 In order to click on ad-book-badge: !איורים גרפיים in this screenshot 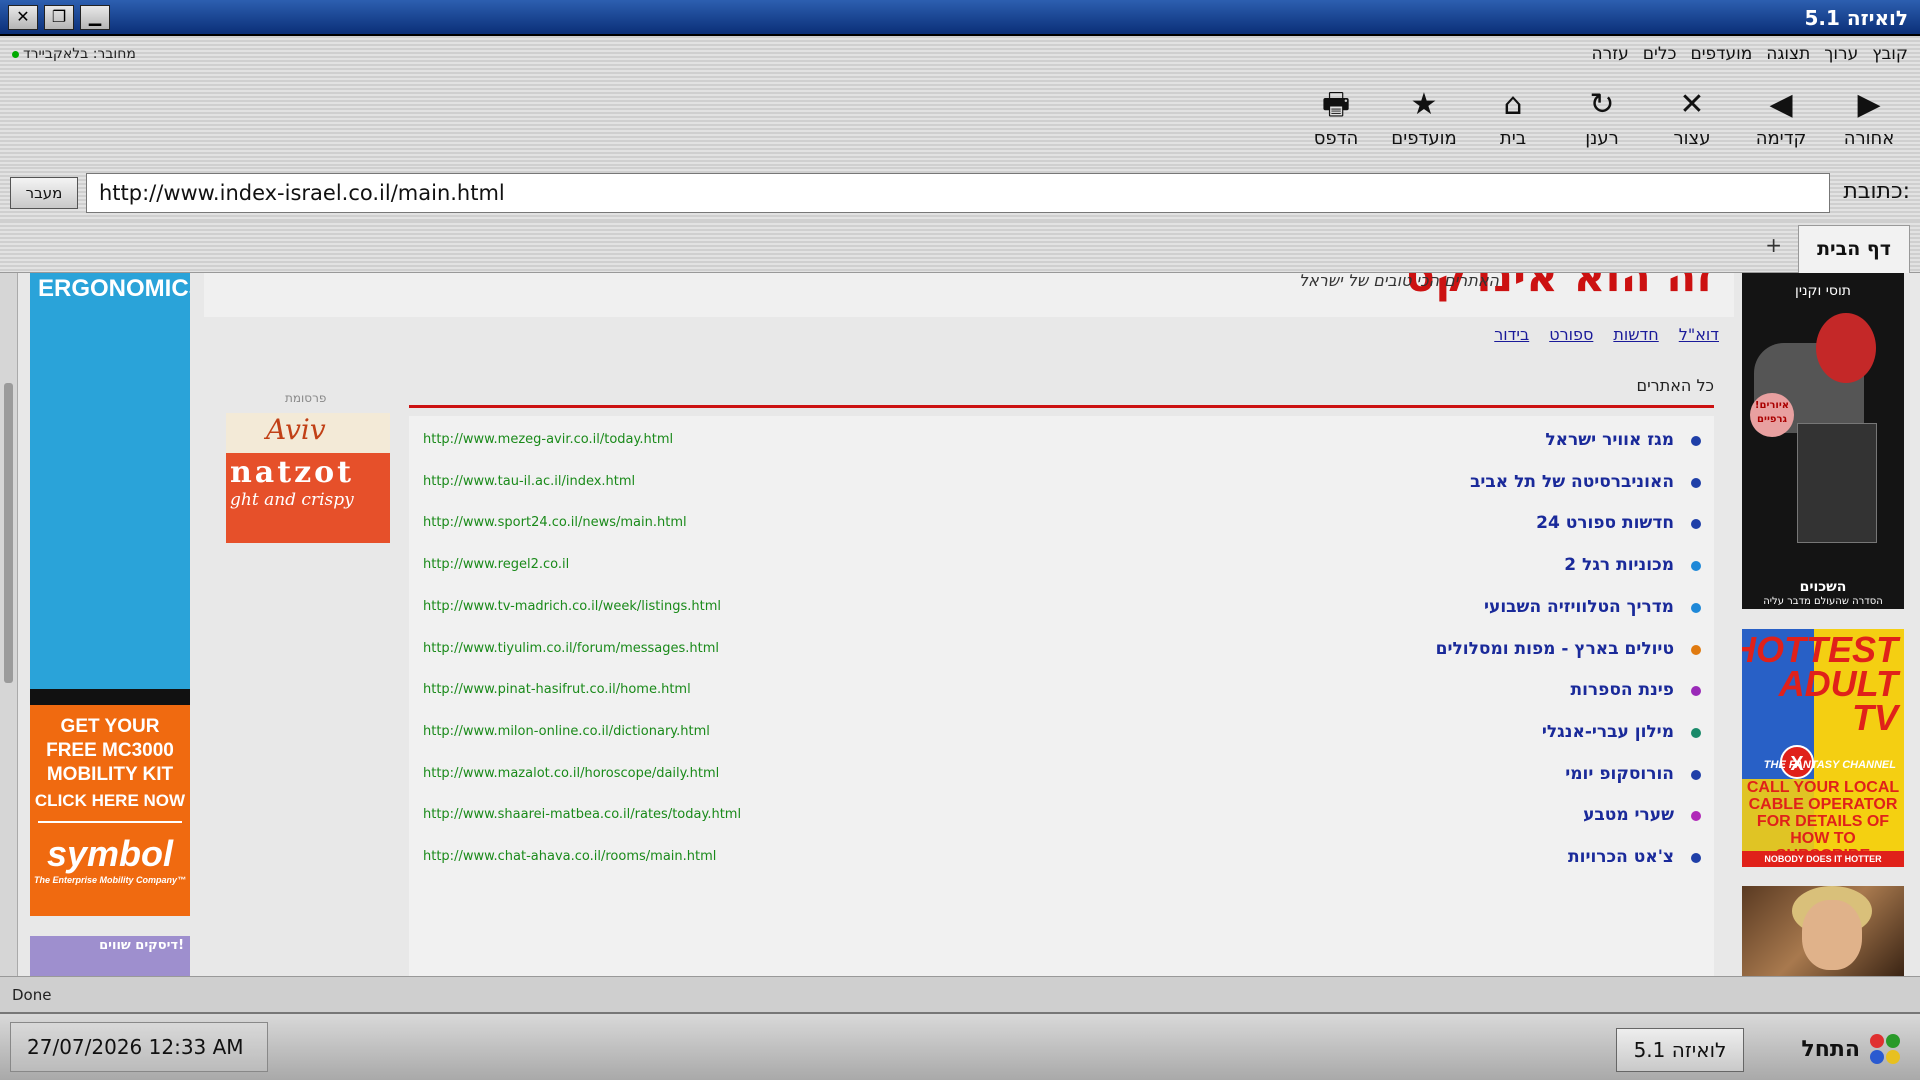, I will do `click(1772, 415)`.